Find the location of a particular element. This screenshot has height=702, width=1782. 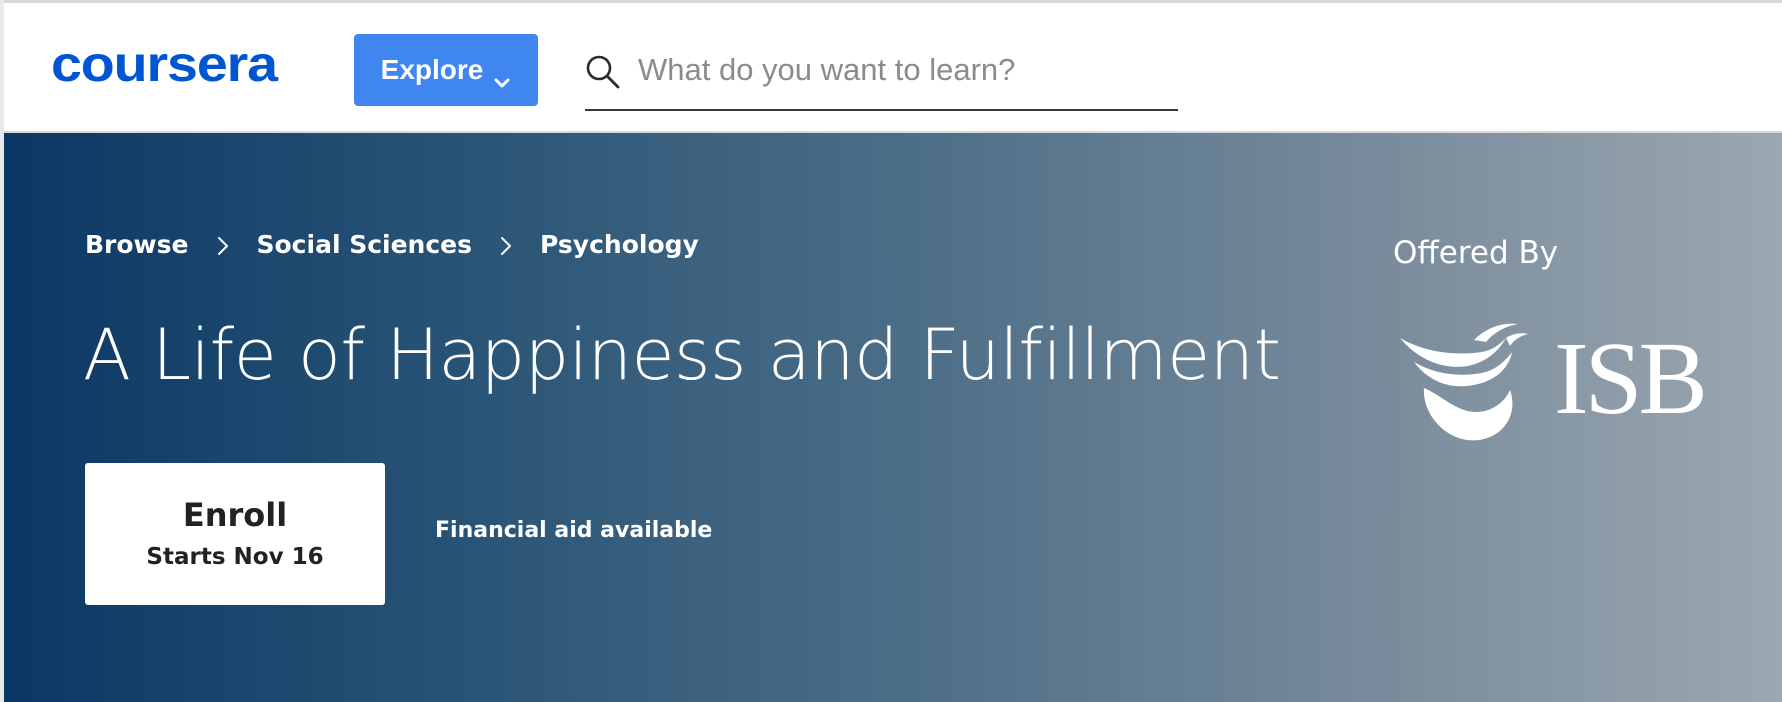

explore-button: Explore is located at coordinates (446, 70).